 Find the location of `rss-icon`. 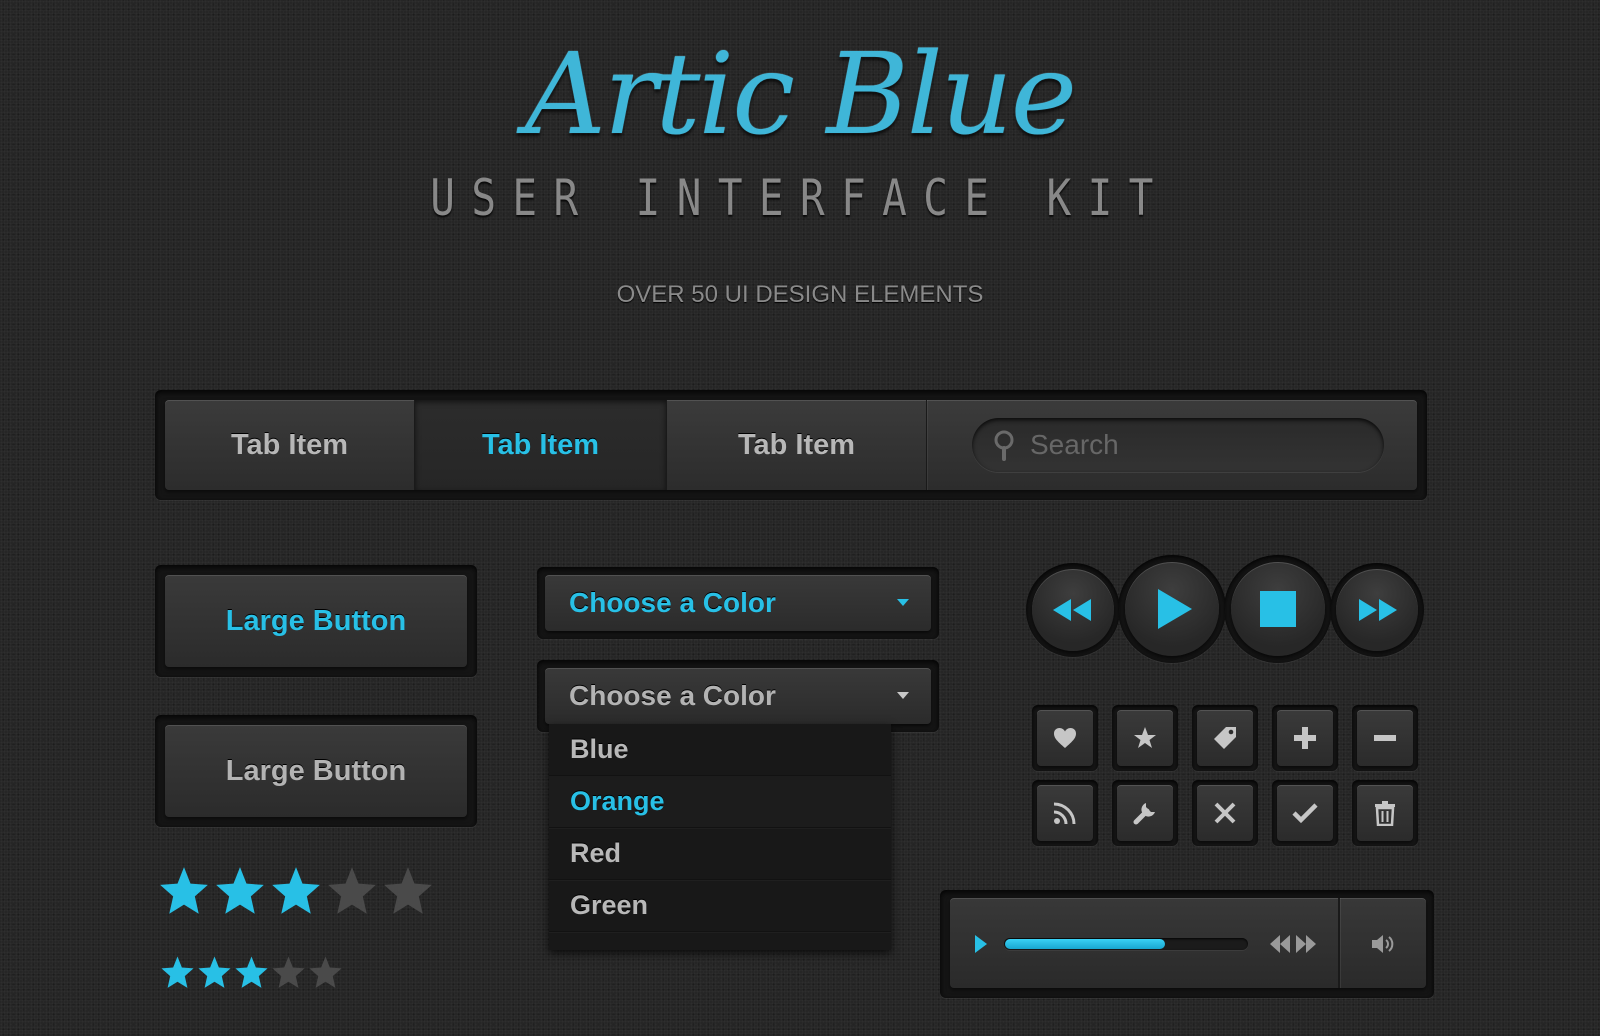

rss-icon is located at coordinates (1064, 813).